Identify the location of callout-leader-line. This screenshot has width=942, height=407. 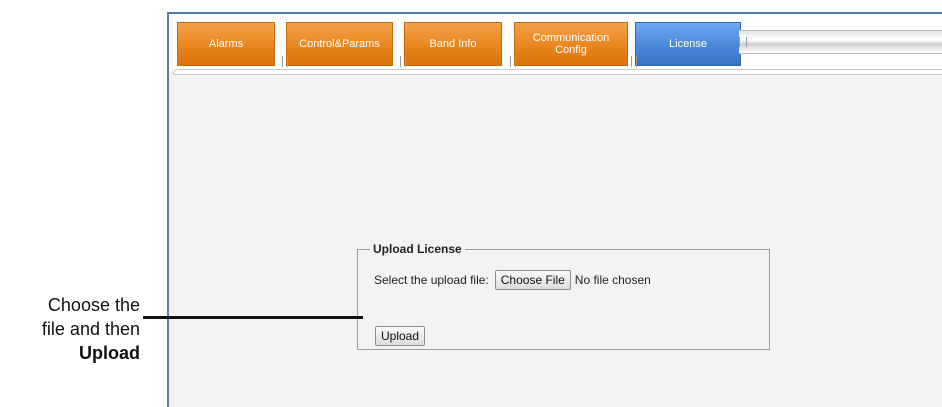
(253, 317).